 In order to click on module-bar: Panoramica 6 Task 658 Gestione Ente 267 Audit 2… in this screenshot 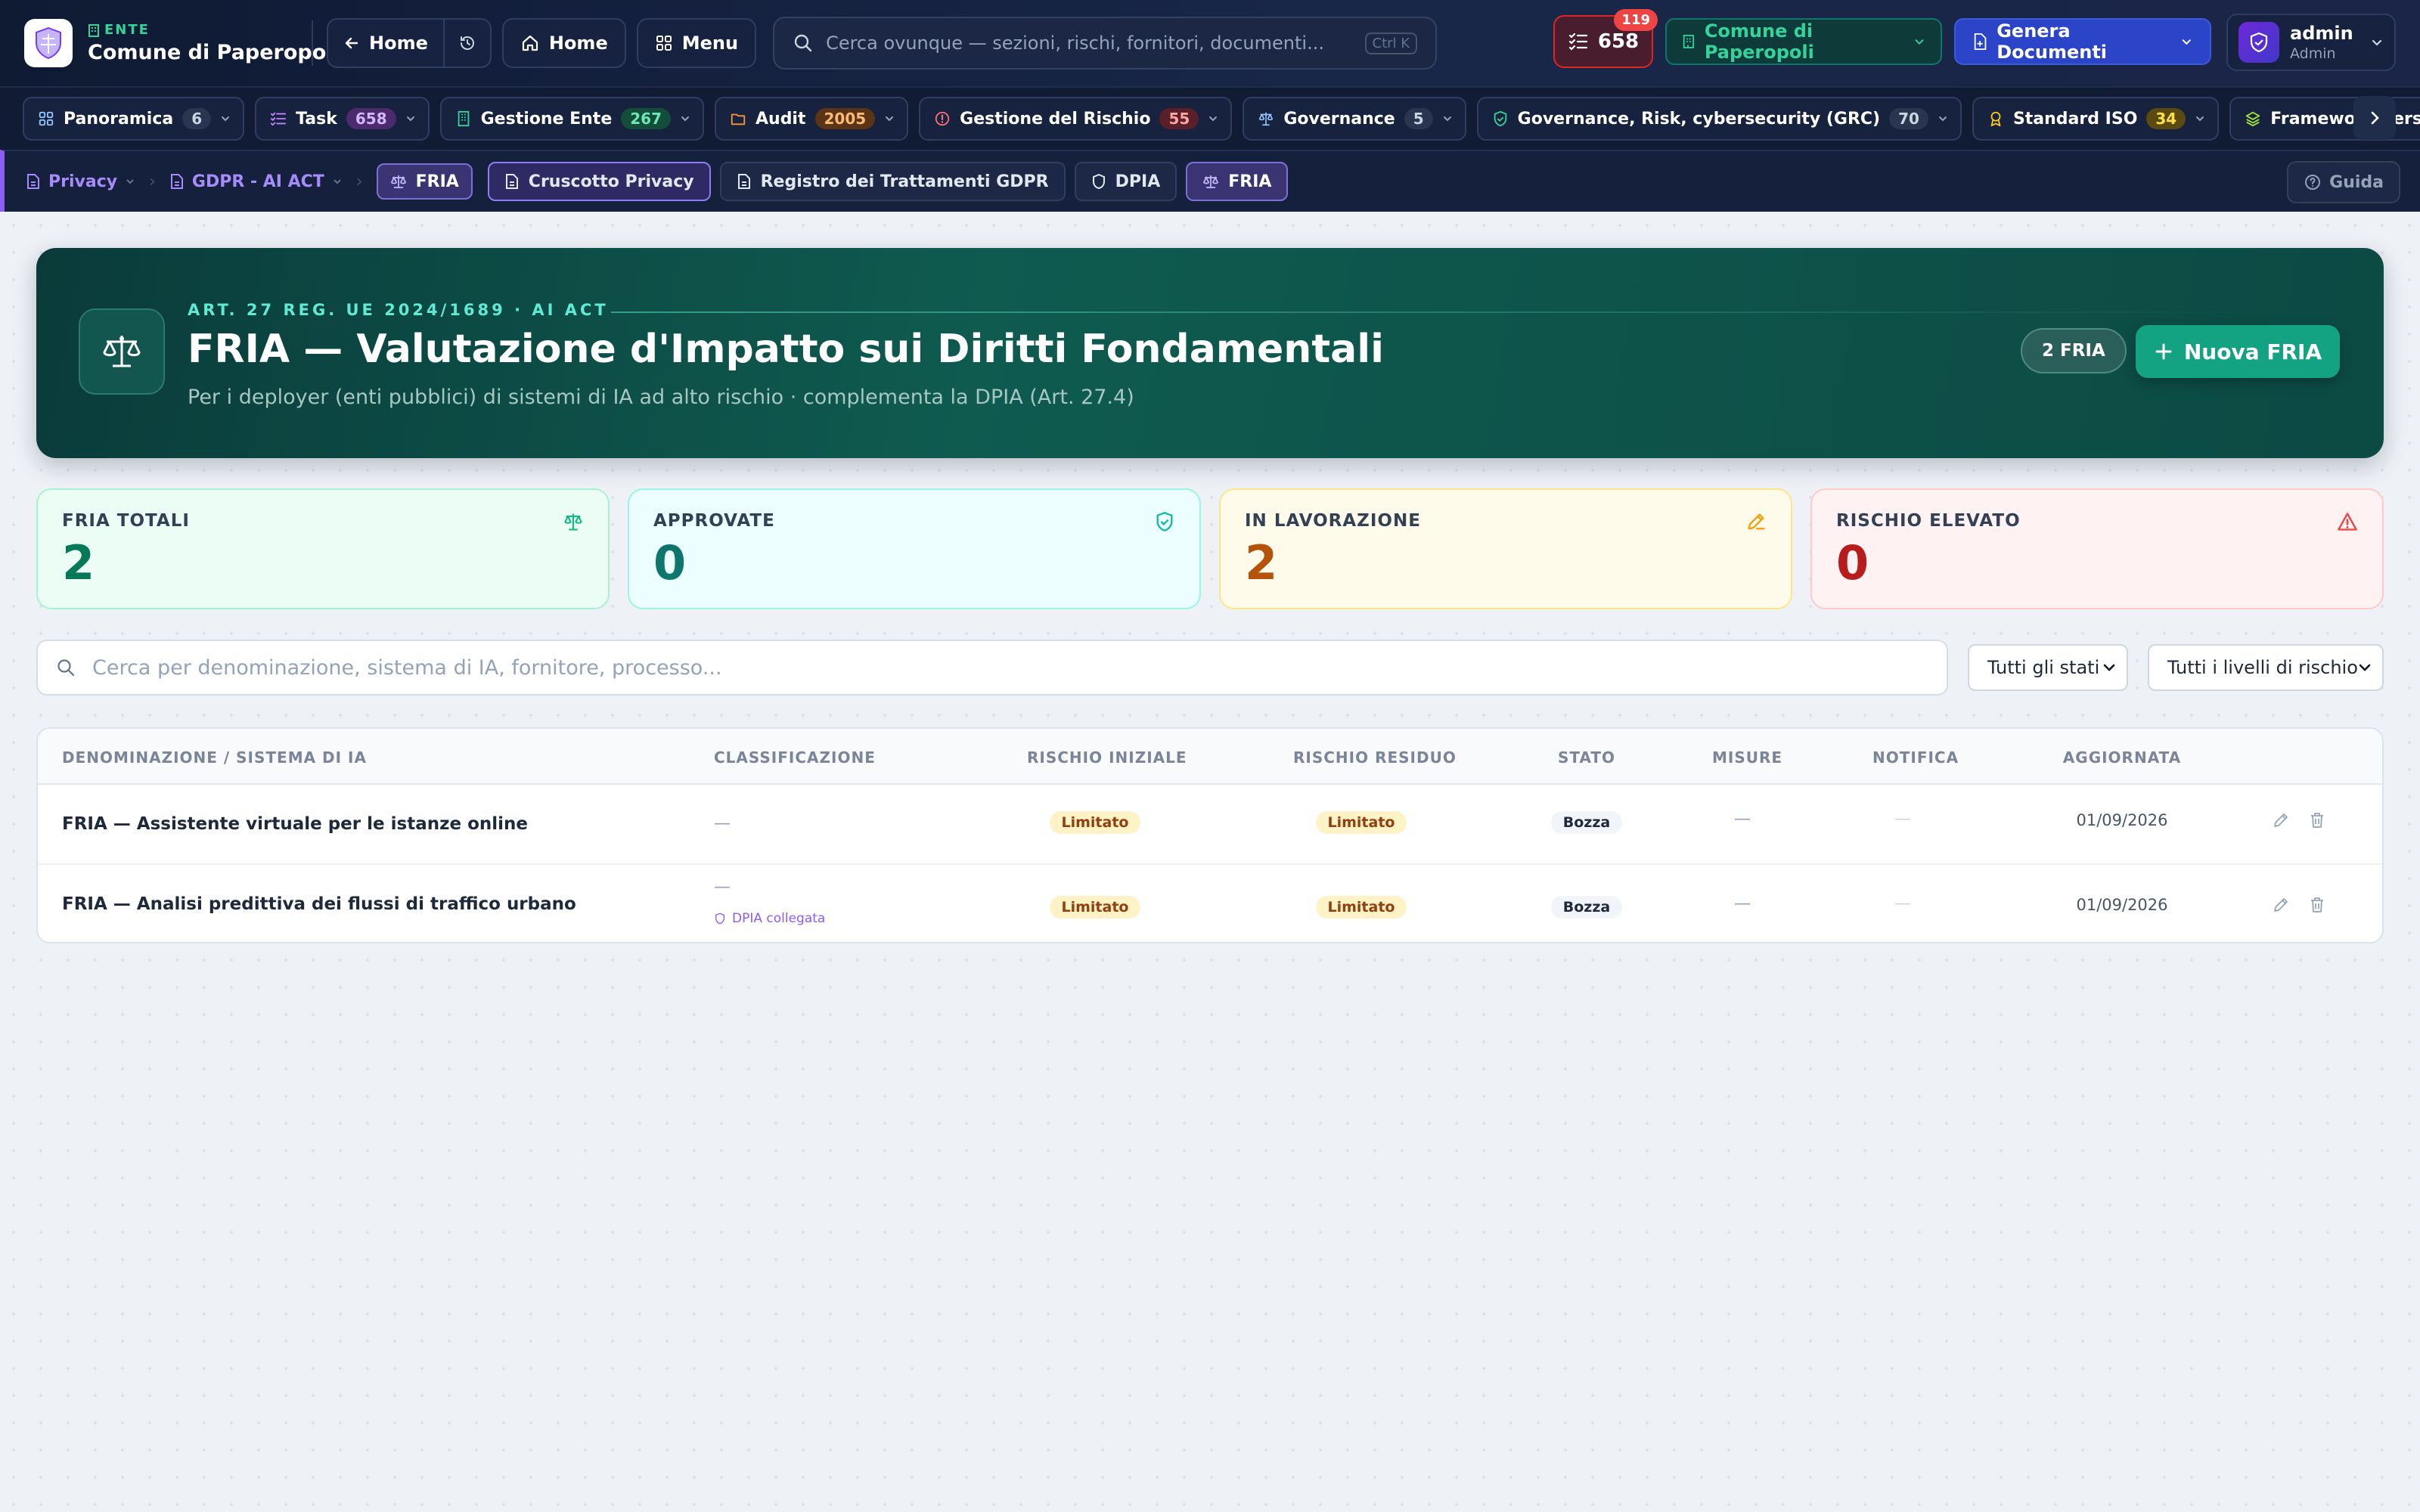, I will do `click(1210, 118)`.